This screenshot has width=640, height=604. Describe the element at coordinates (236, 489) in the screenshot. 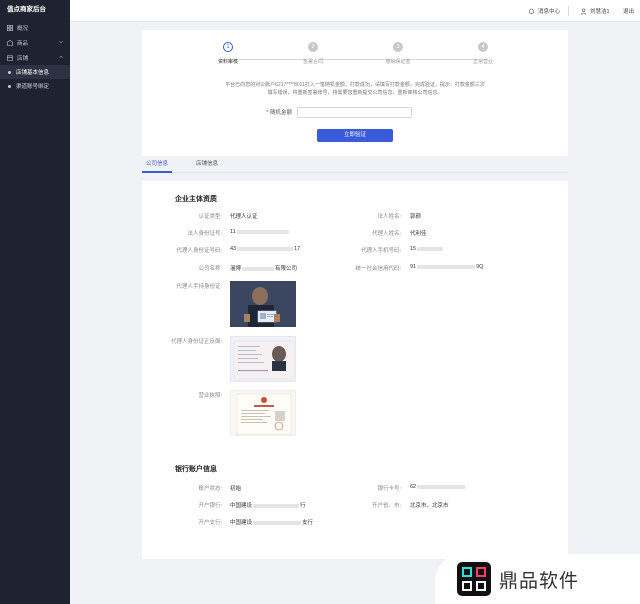

I see `account-status-value: 初始` at that location.